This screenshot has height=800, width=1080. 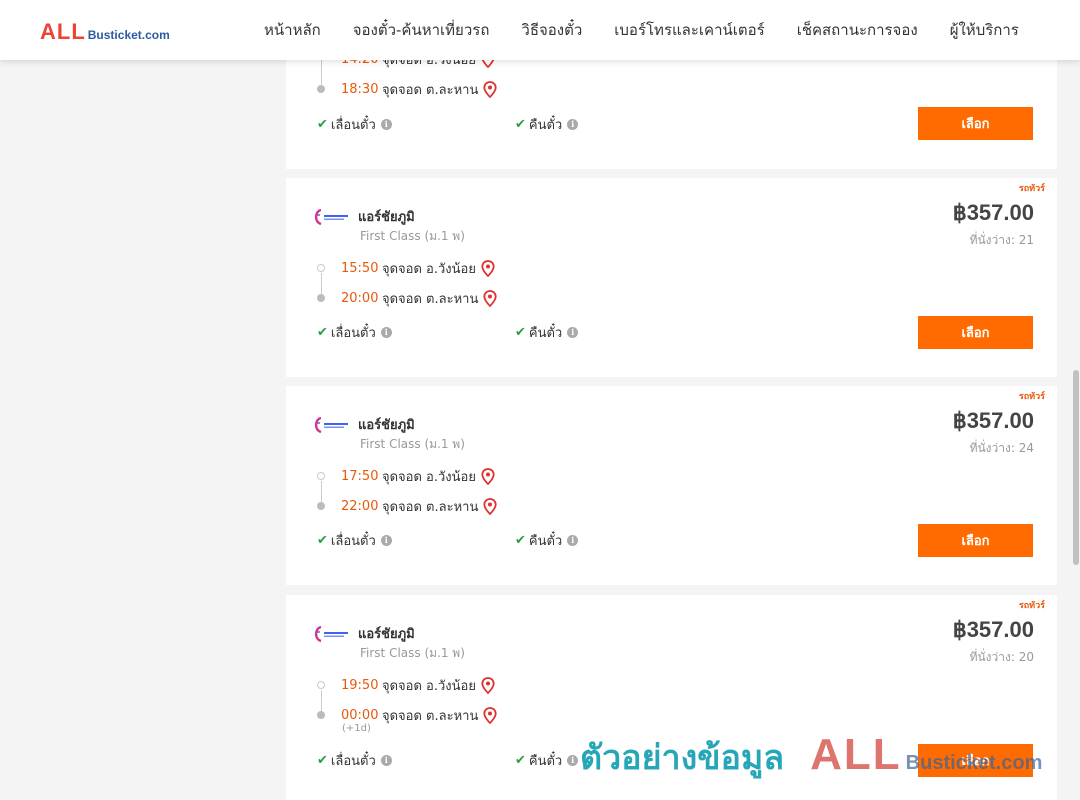 What do you see at coordinates (1001, 657) in the screenshot?
I see `seats-available: ที่นั่งว่าง: 20` at bounding box center [1001, 657].